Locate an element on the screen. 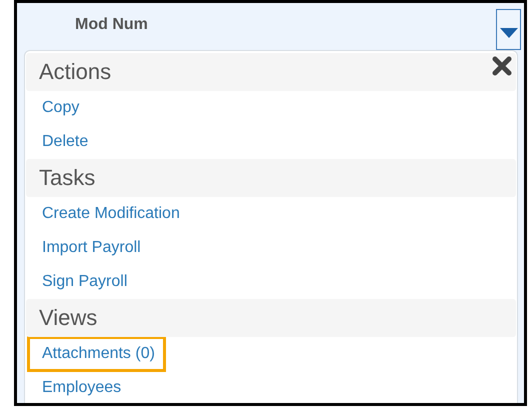 The image size is (529, 408). dropdown-button is located at coordinates (508, 29).